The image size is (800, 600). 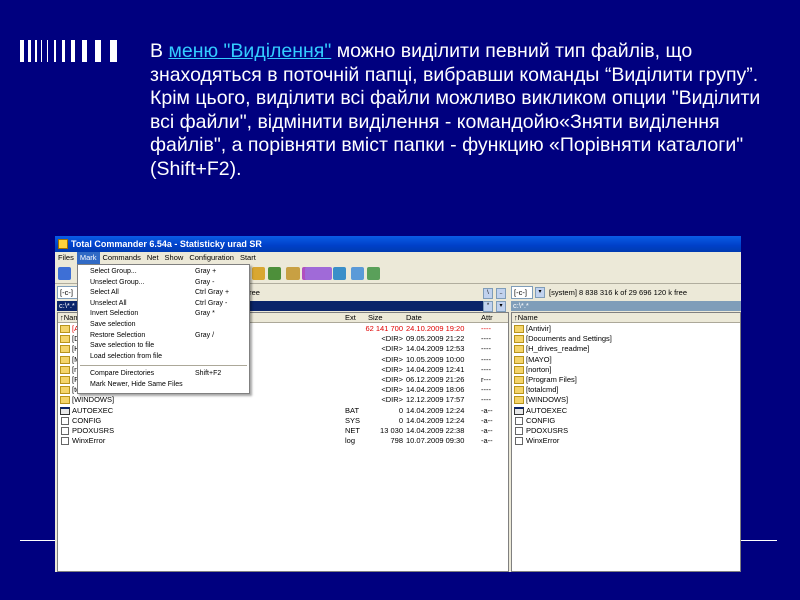 I want to click on left-hotlist-button: ▾, so click(x=501, y=306).